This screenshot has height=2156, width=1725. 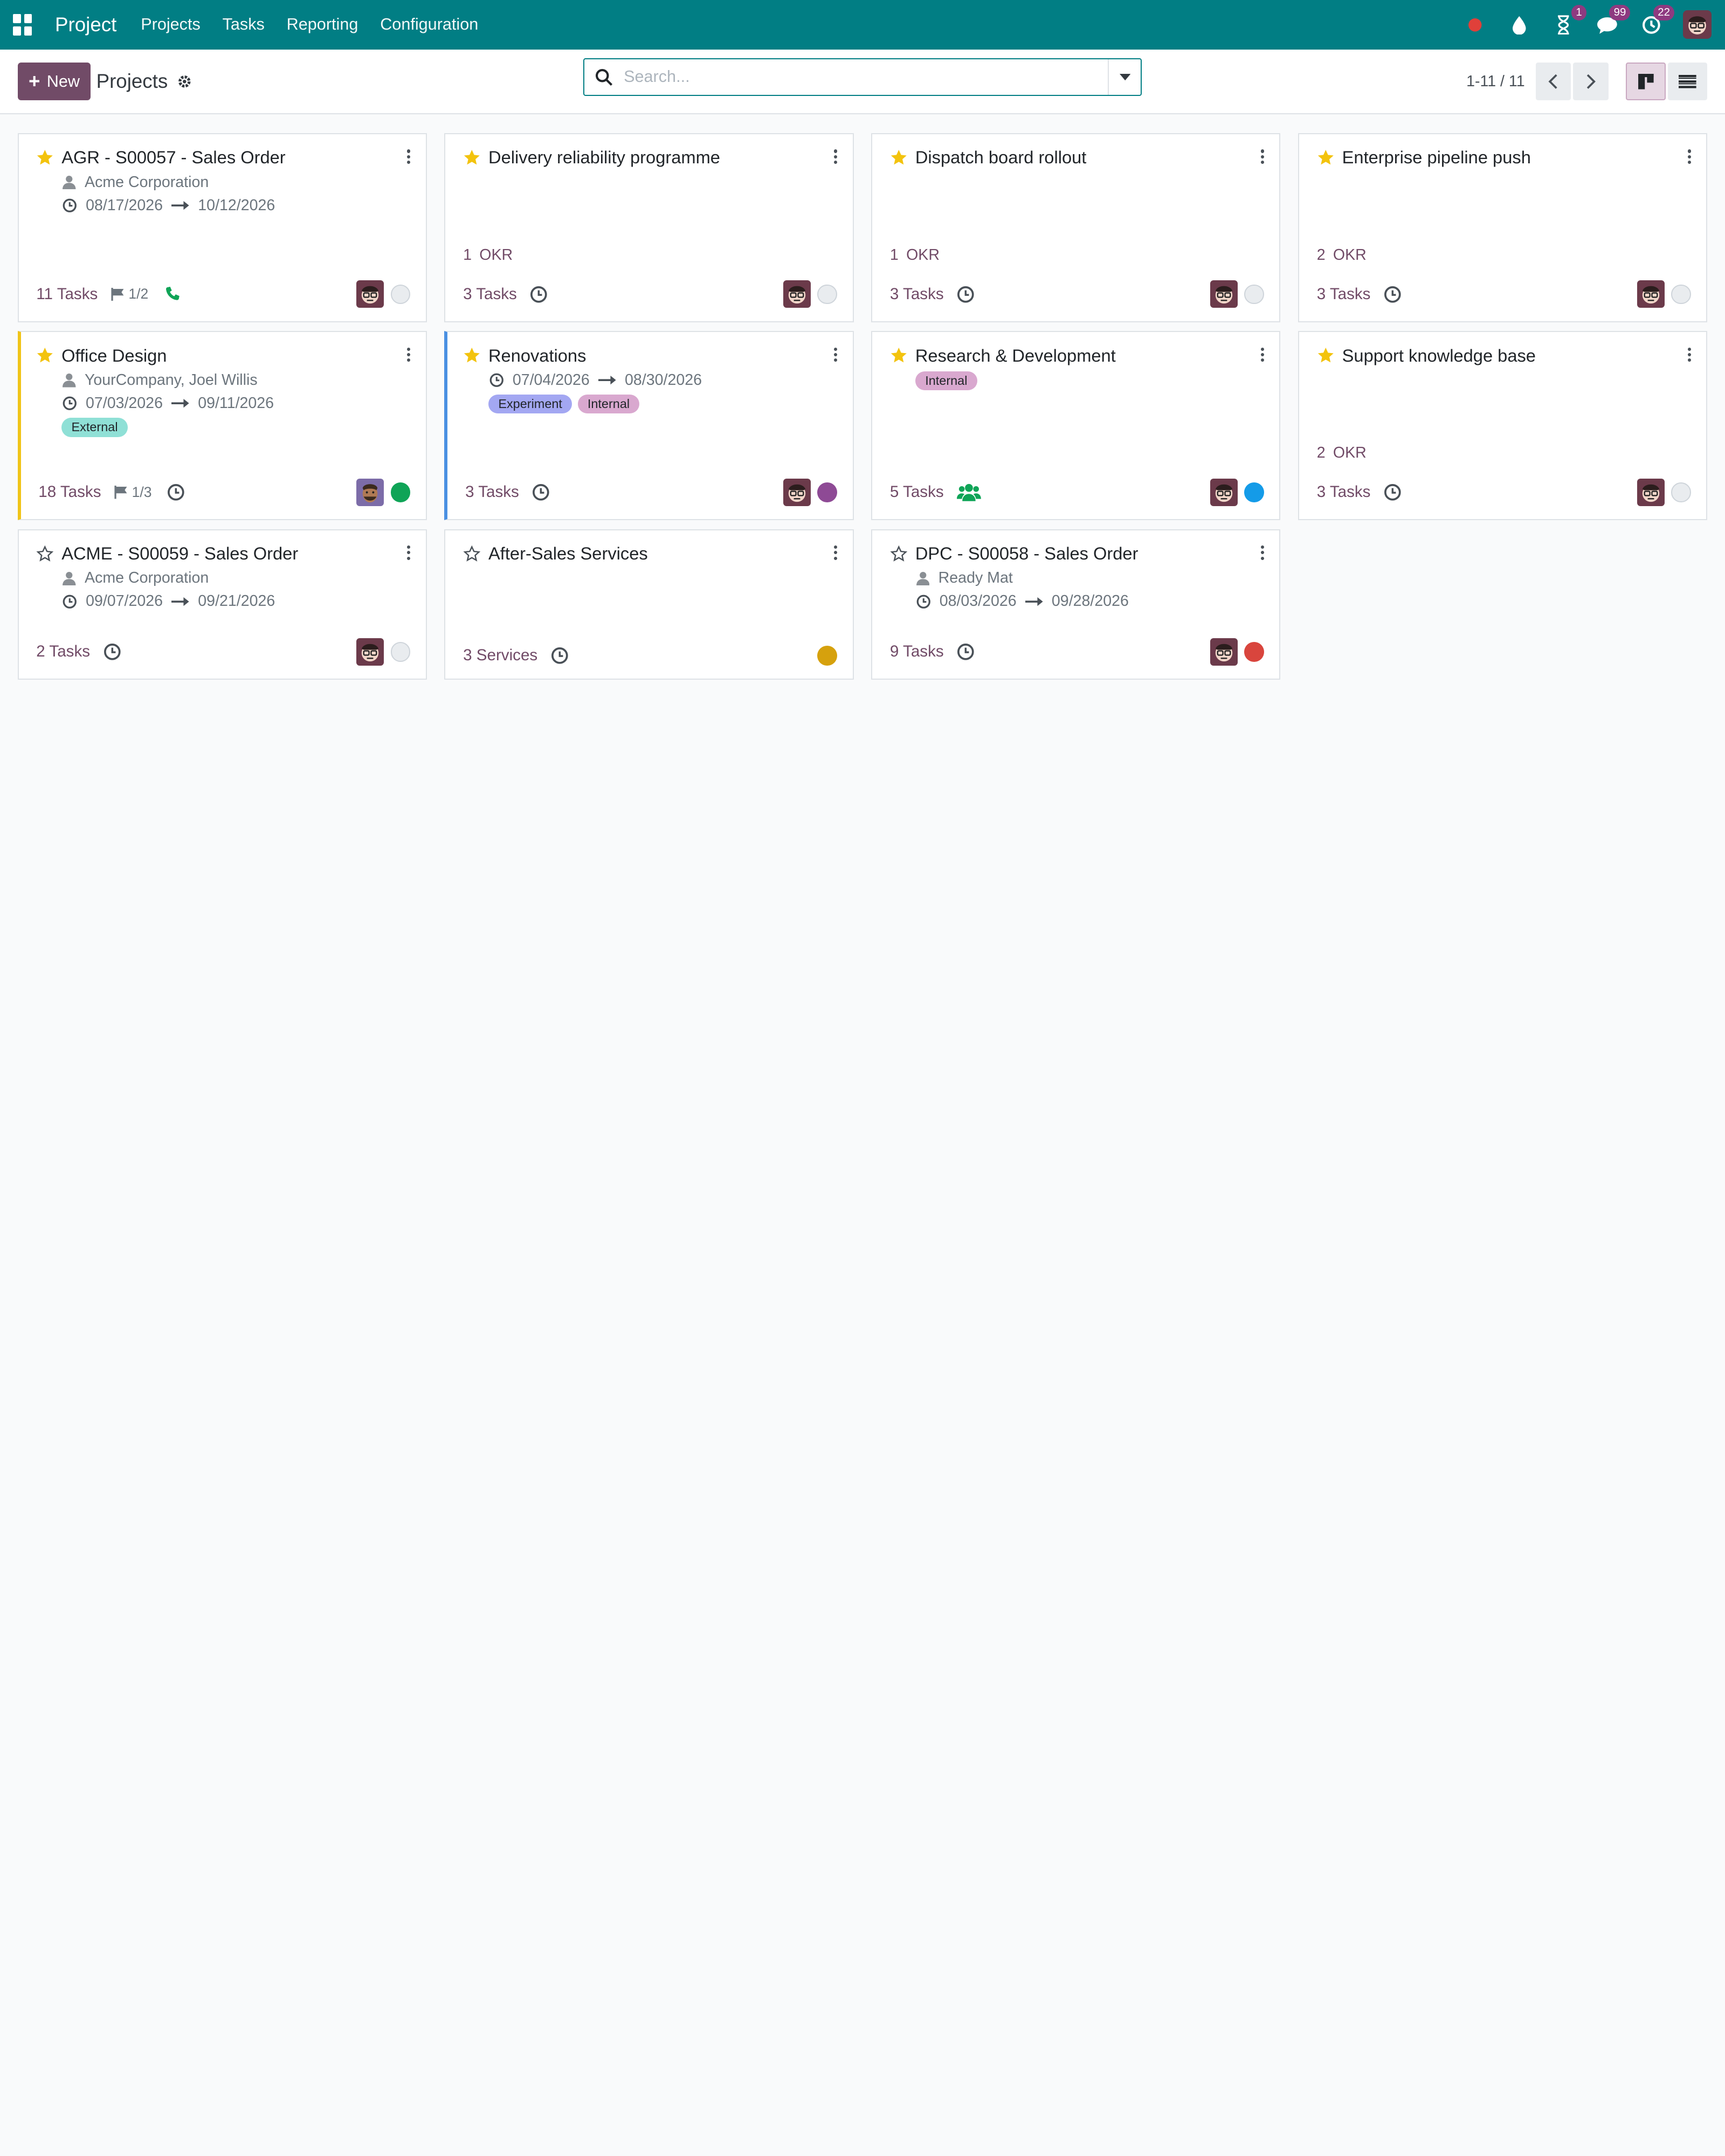 I want to click on list-view-button, so click(x=1687, y=81).